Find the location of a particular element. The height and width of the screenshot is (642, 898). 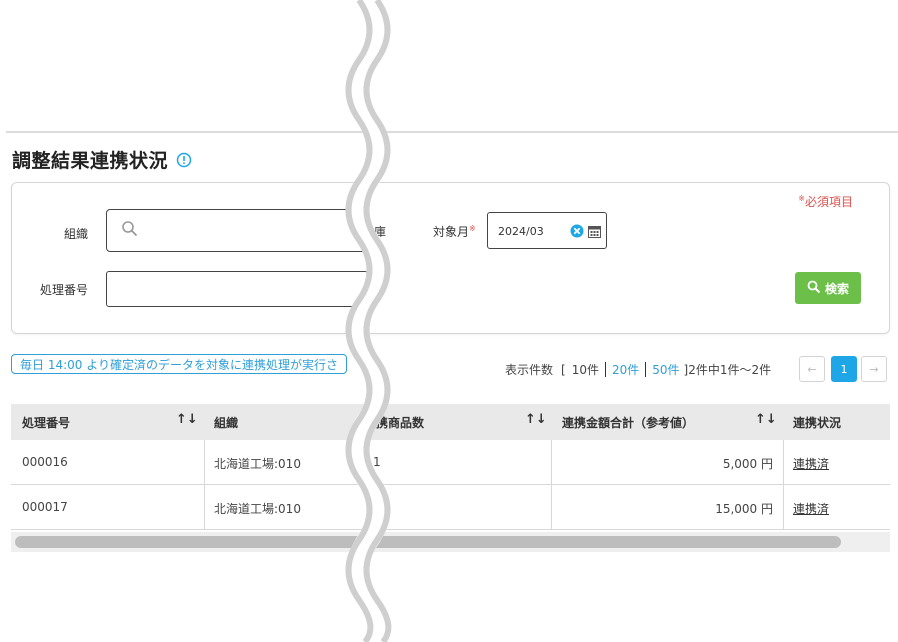

cell-amount: 15,000 円 is located at coordinates (744, 509).